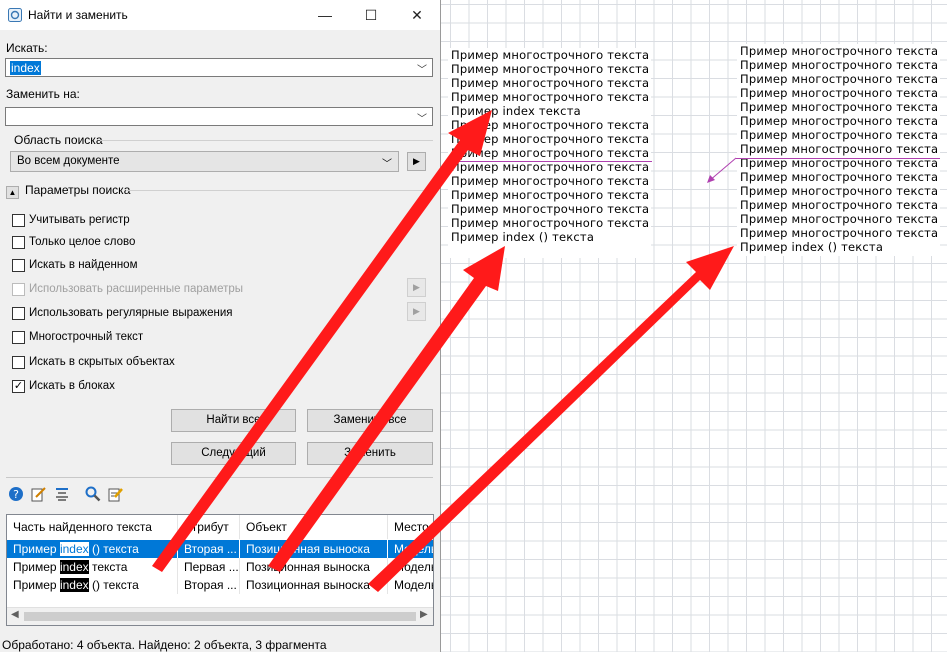 The height and width of the screenshot is (652, 947). What do you see at coordinates (79, 220) in the screenshot?
I see `checkbox-label: Учитывать регистр` at bounding box center [79, 220].